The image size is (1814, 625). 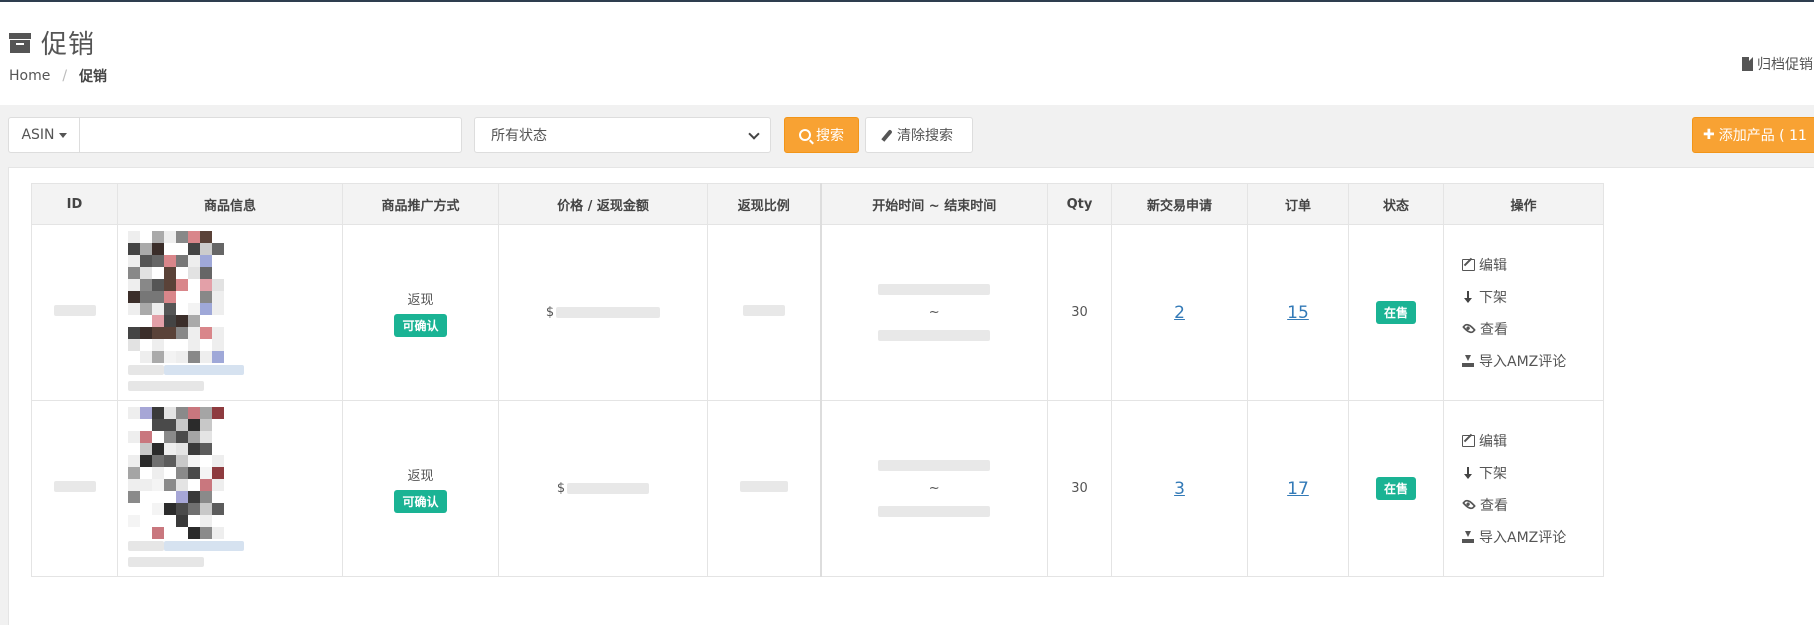 What do you see at coordinates (603, 204) in the screenshot?
I see `col-price: 价格 / 返现金额` at bounding box center [603, 204].